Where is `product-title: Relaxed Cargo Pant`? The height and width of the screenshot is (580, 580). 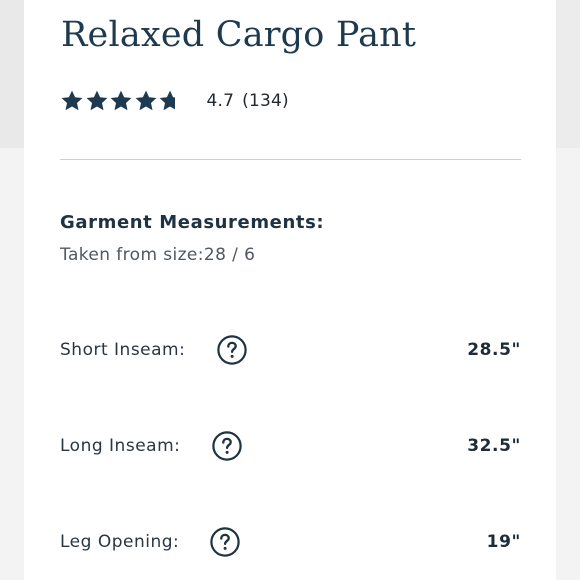 product-title: Relaxed Cargo Pant is located at coordinates (239, 35).